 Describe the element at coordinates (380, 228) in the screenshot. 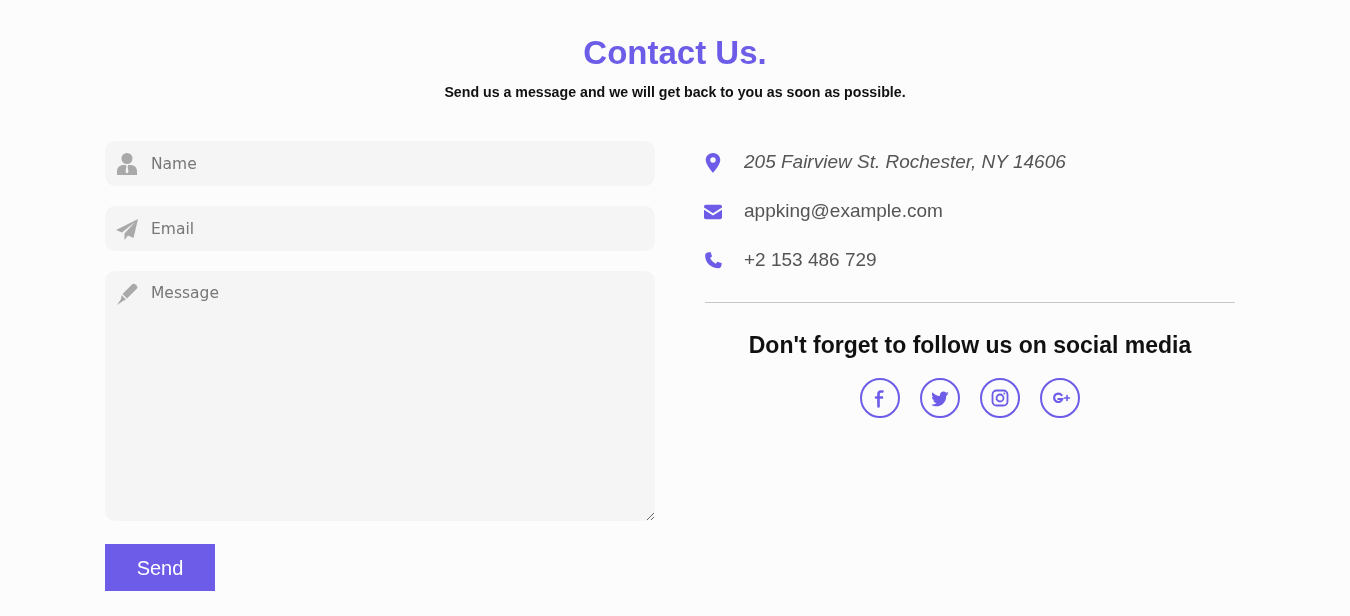

I see `email-field: Email` at that location.